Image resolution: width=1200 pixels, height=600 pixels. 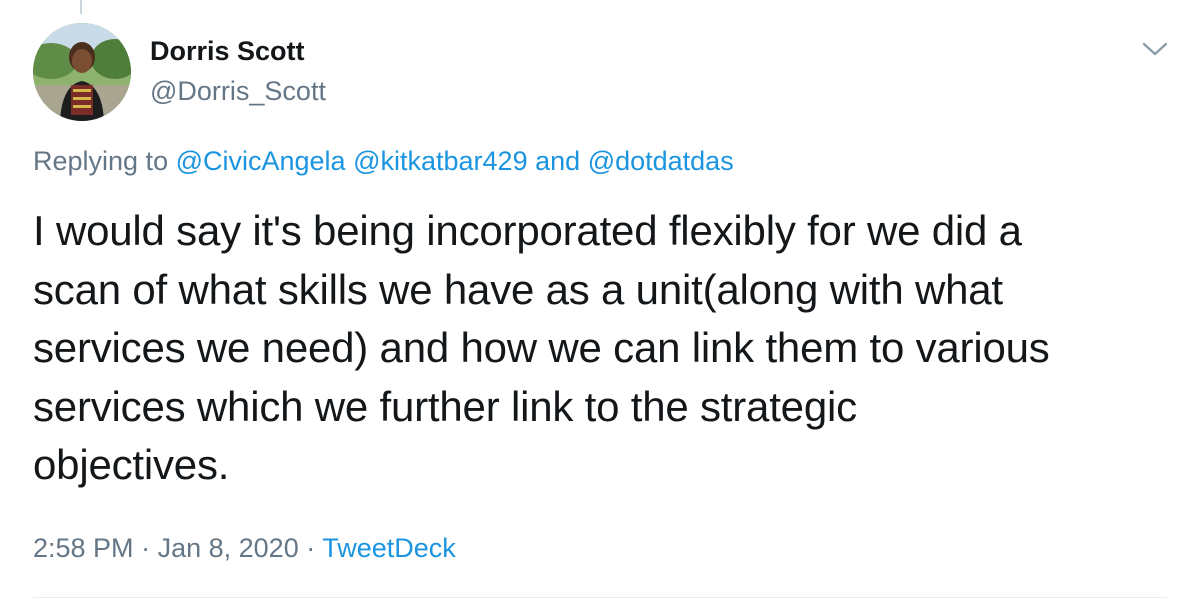 I want to click on author-name: Dorris Scott, so click(x=227, y=51).